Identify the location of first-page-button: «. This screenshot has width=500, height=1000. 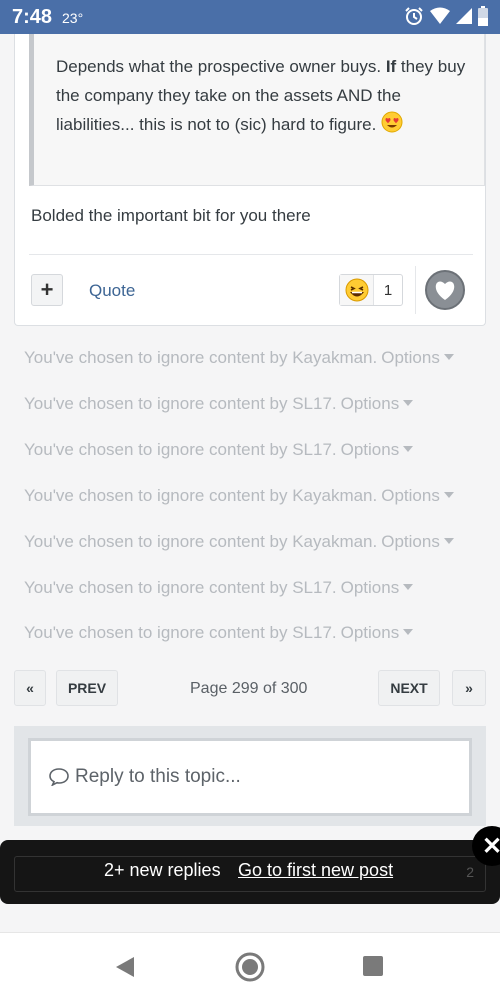
(30, 688).